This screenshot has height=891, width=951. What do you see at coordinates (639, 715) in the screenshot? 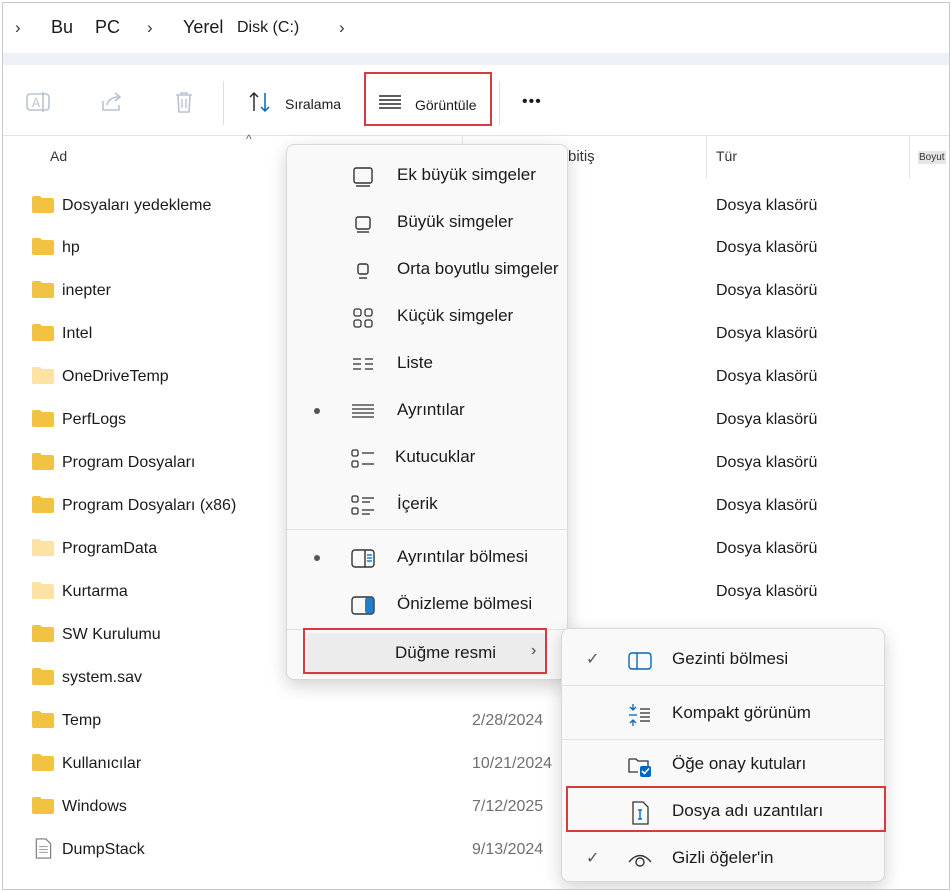
I see `compact-view-icon` at bounding box center [639, 715].